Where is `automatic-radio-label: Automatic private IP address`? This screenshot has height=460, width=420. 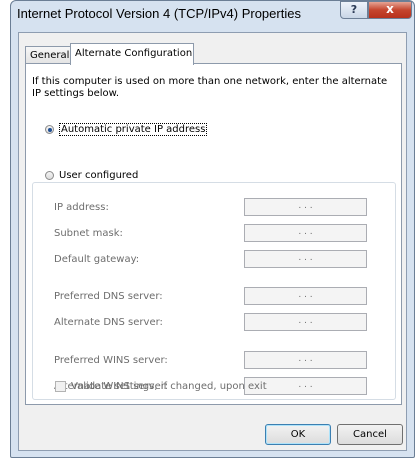 automatic-radio-label: Automatic private IP address is located at coordinates (133, 129).